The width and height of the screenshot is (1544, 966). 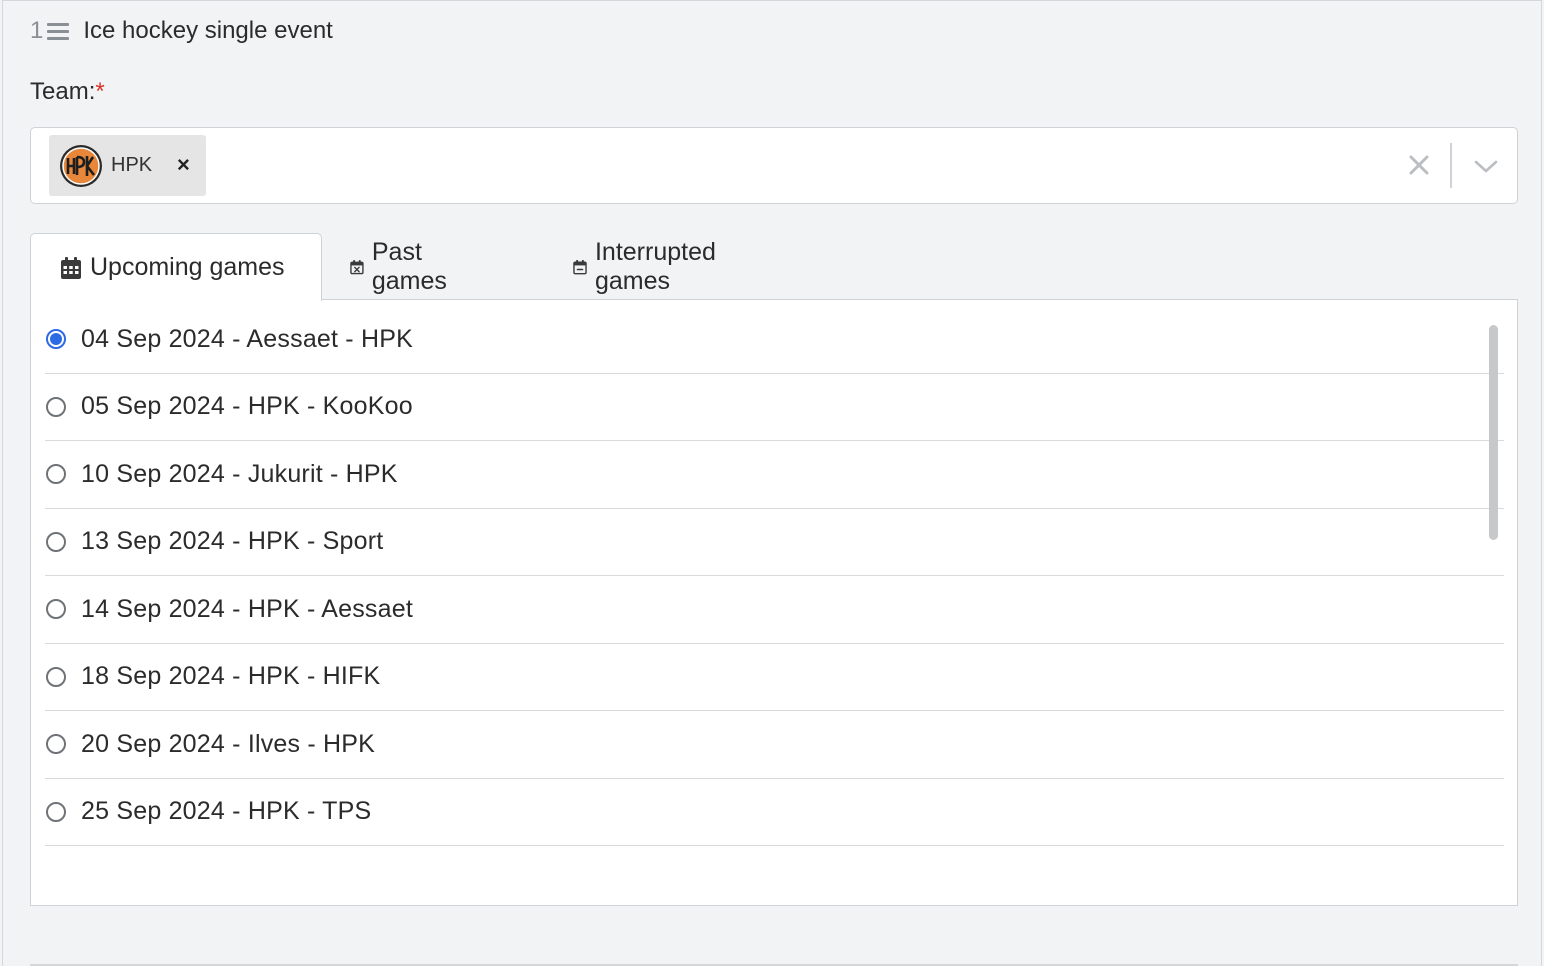 I want to click on selected-team-chip: HPK ×, so click(x=127, y=165).